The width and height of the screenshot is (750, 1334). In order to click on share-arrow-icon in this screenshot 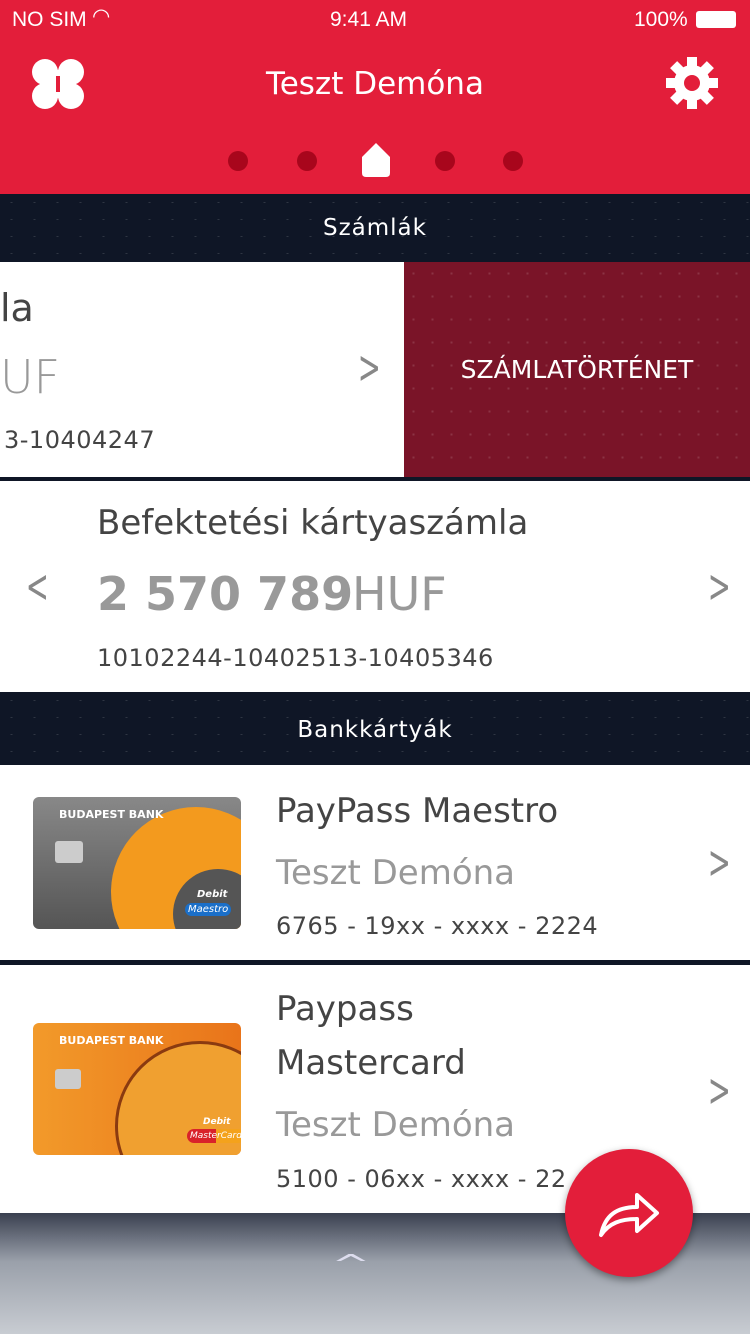, I will do `click(629, 1215)`.